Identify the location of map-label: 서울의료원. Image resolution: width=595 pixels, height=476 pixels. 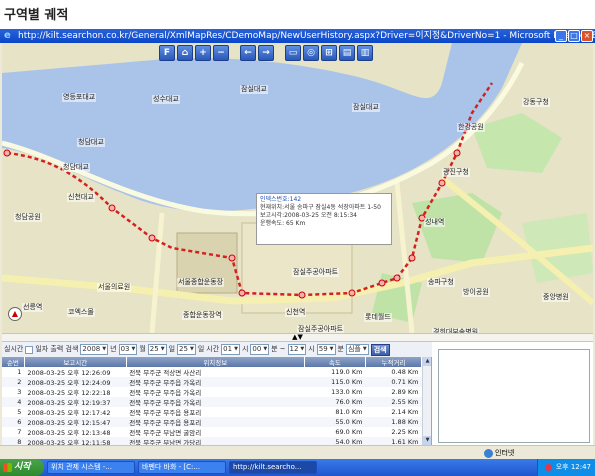
(114, 287).